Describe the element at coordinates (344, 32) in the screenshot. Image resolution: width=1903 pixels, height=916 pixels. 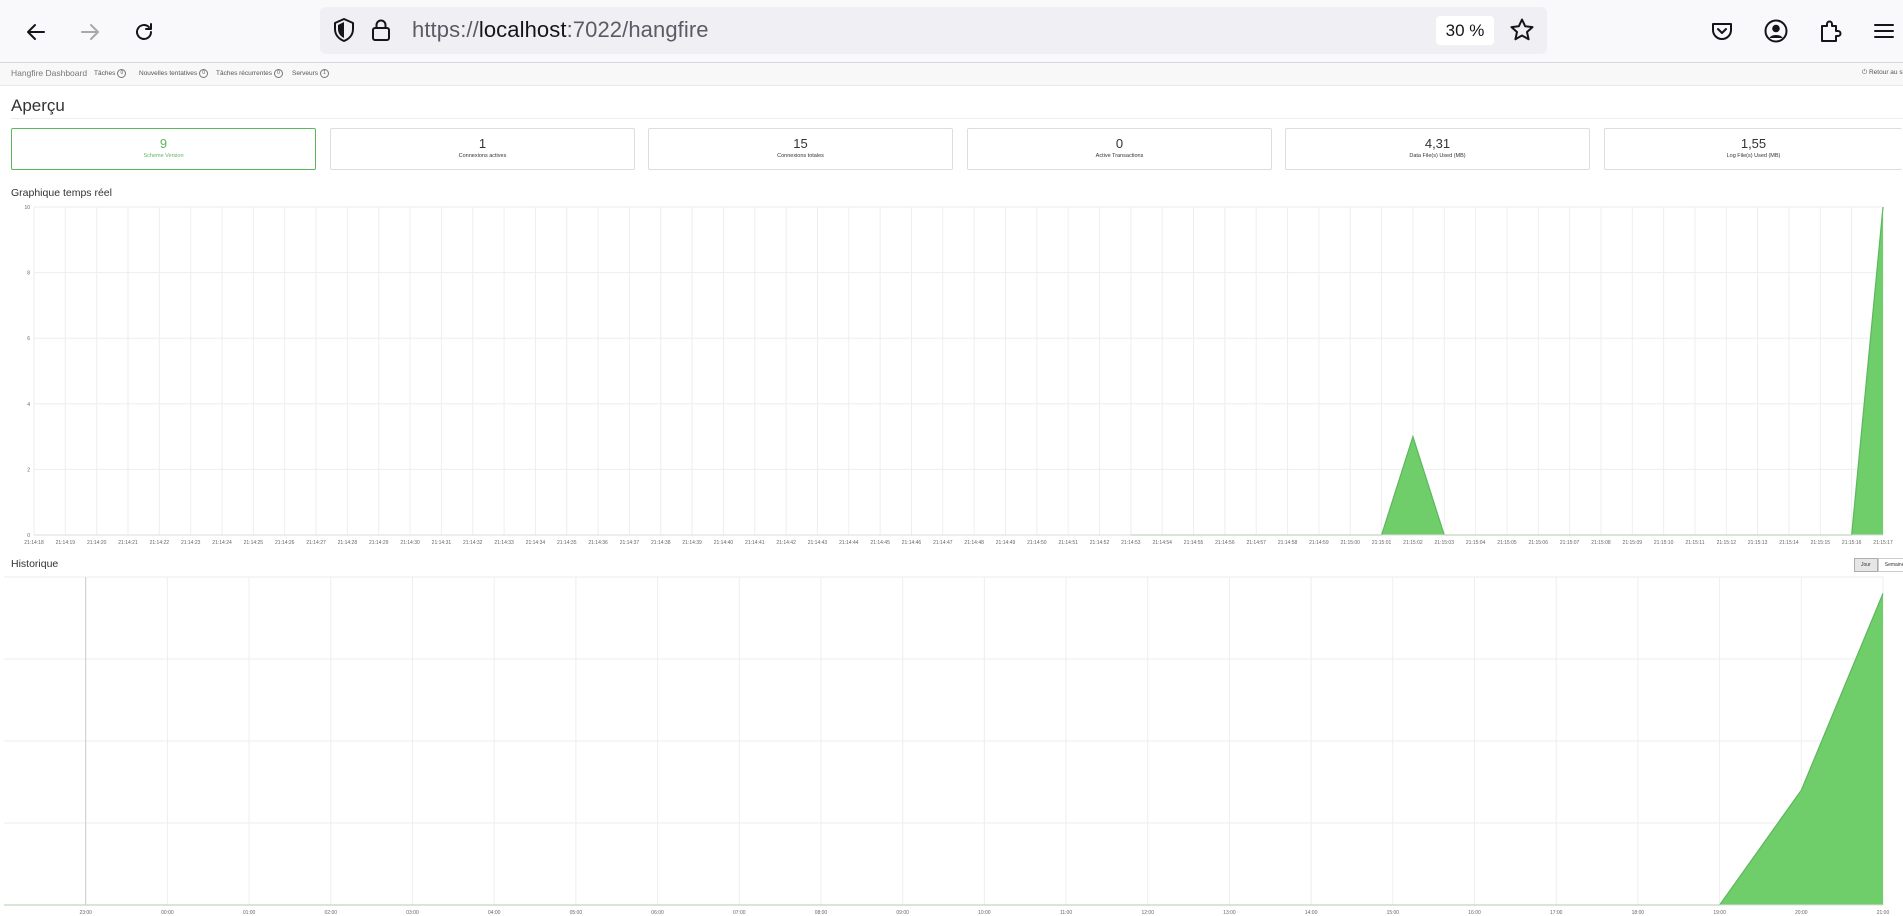
I see `shield-icon` at that location.